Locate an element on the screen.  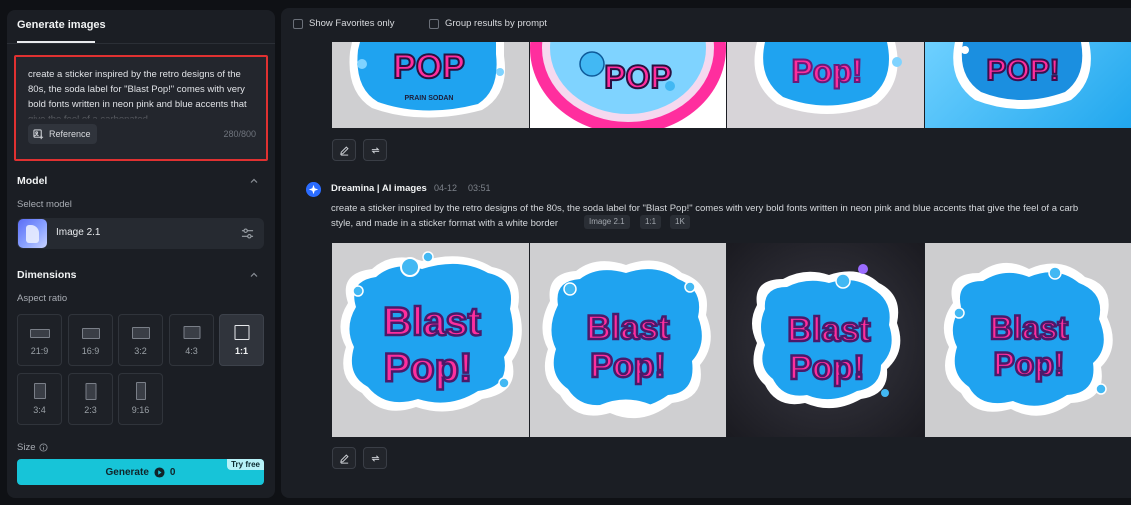
group-by-prompt-filter: Group results by prompt is located at coordinates (488, 23).